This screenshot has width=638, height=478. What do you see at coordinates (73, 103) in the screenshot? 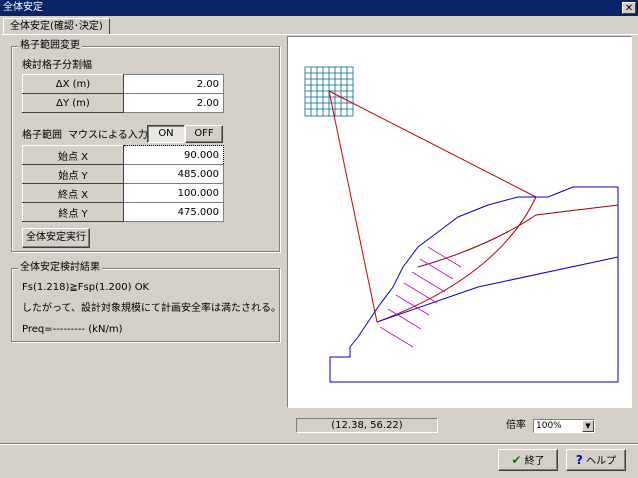
I see `delta-y-label: ΔY (m)` at bounding box center [73, 103].